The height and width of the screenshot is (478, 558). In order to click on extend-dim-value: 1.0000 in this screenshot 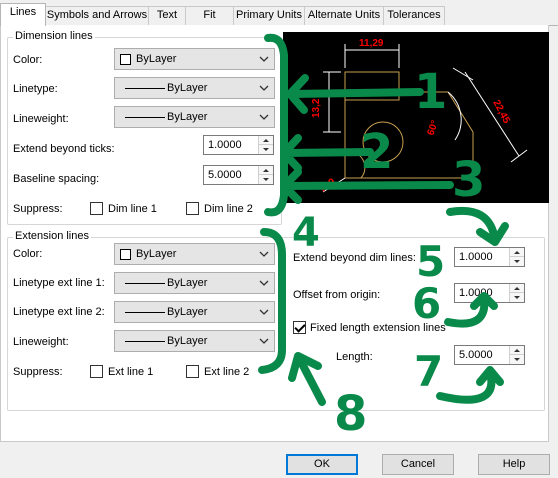, I will do `click(476, 257)`.